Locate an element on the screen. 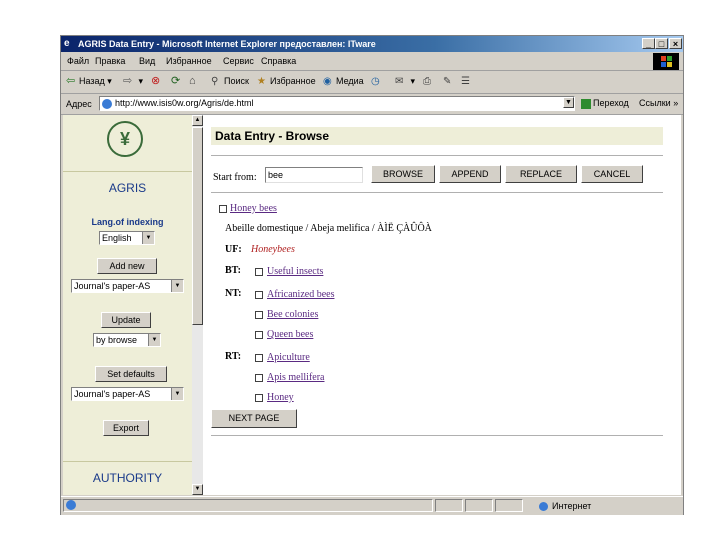 This screenshot has width=720, height=540. export-button: Export is located at coordinates (126, 428).